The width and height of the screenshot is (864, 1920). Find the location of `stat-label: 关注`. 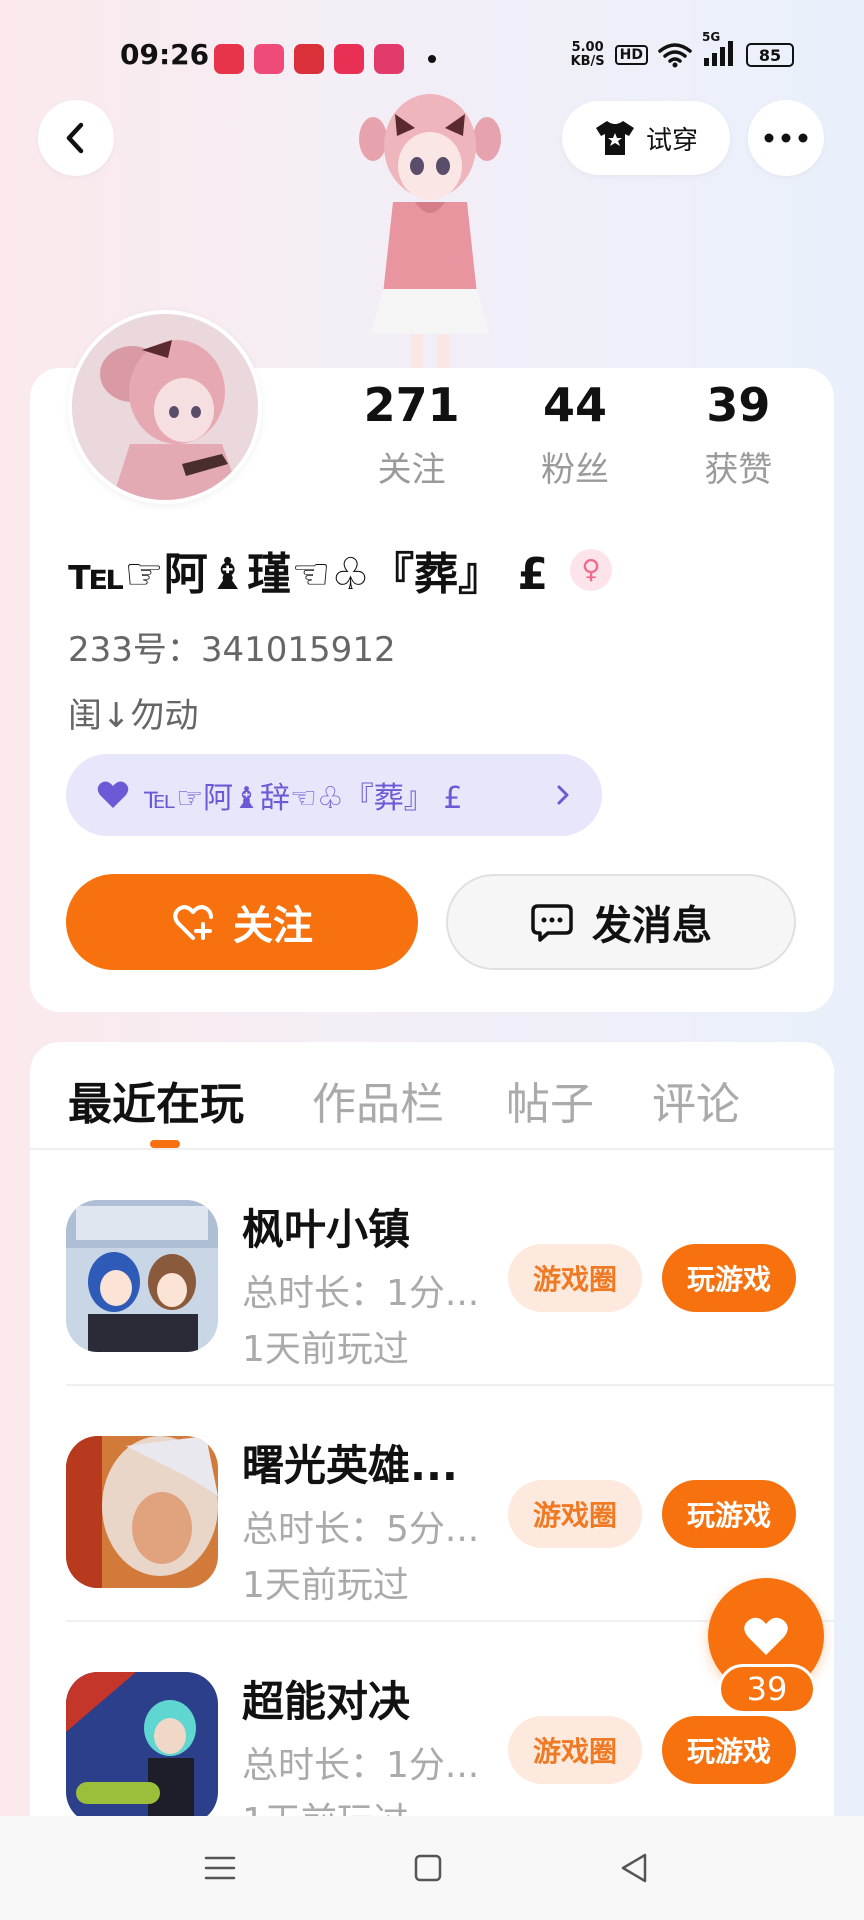

stat-label: 关注 is located at coordinates (411, 470).